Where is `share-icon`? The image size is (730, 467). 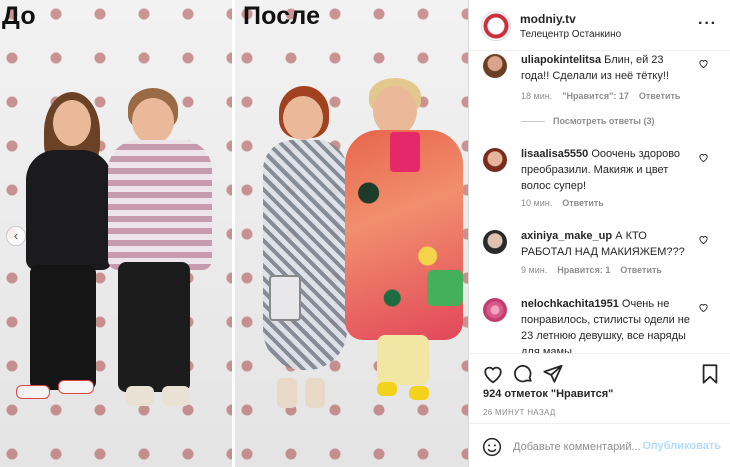 share-icon is located at coordinates (553, 374).